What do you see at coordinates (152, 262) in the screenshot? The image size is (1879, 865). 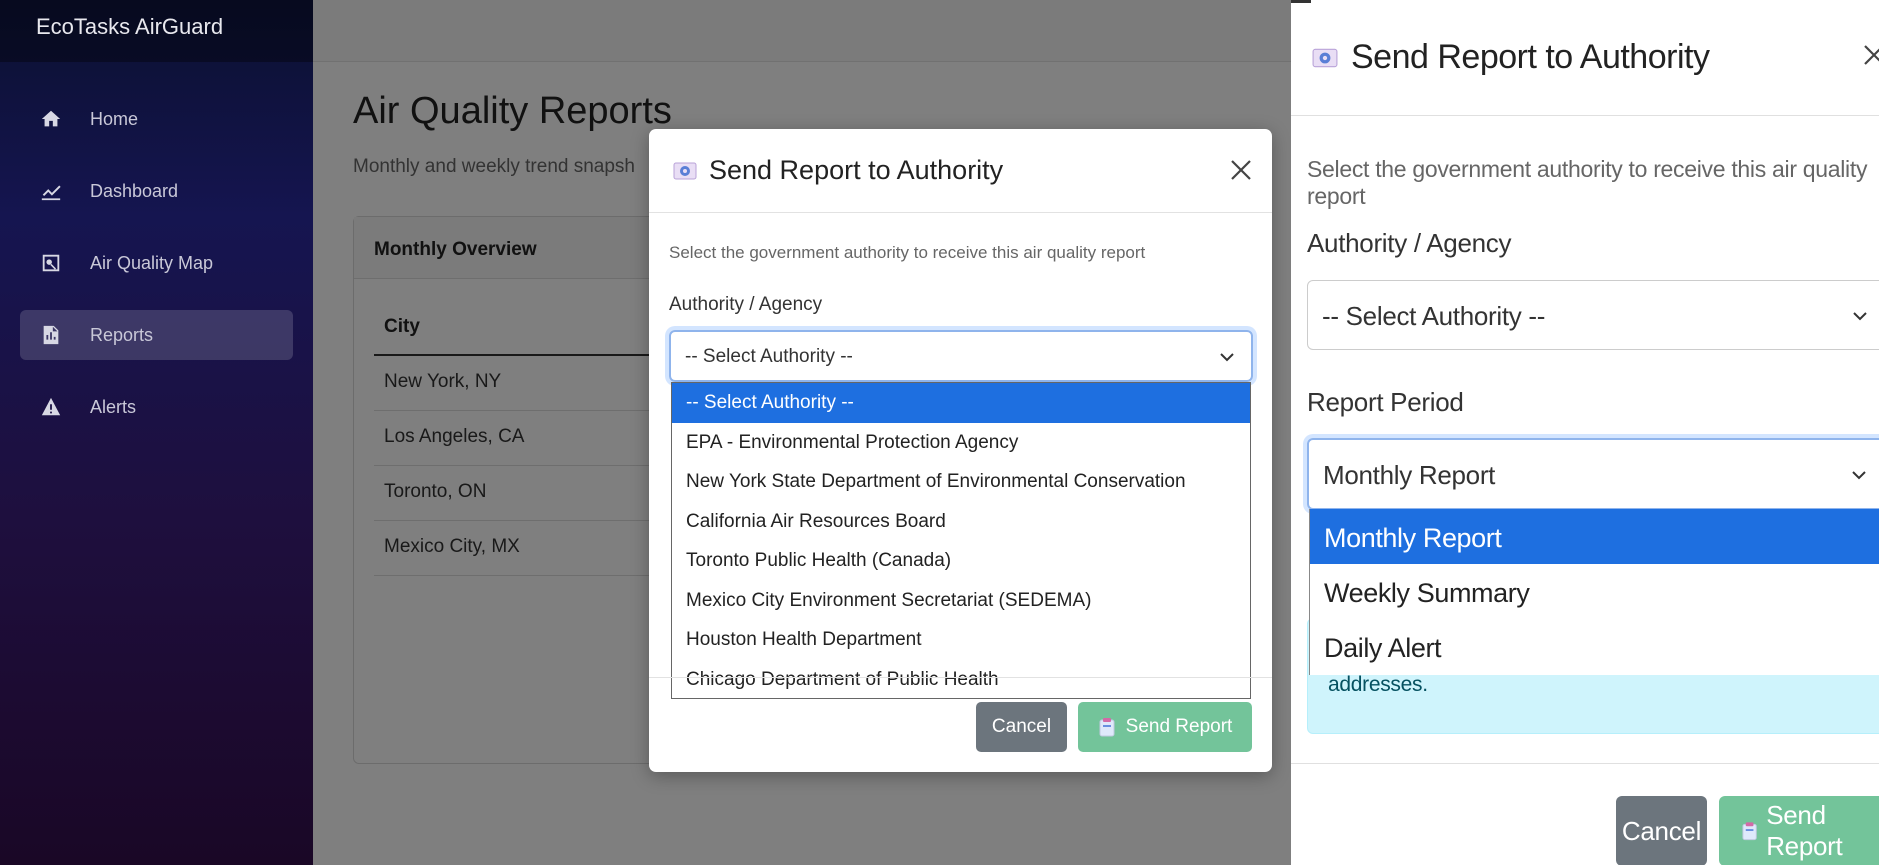 I see `sidebar-item-label: Air Quality Map` at bounding box center [152, 262].